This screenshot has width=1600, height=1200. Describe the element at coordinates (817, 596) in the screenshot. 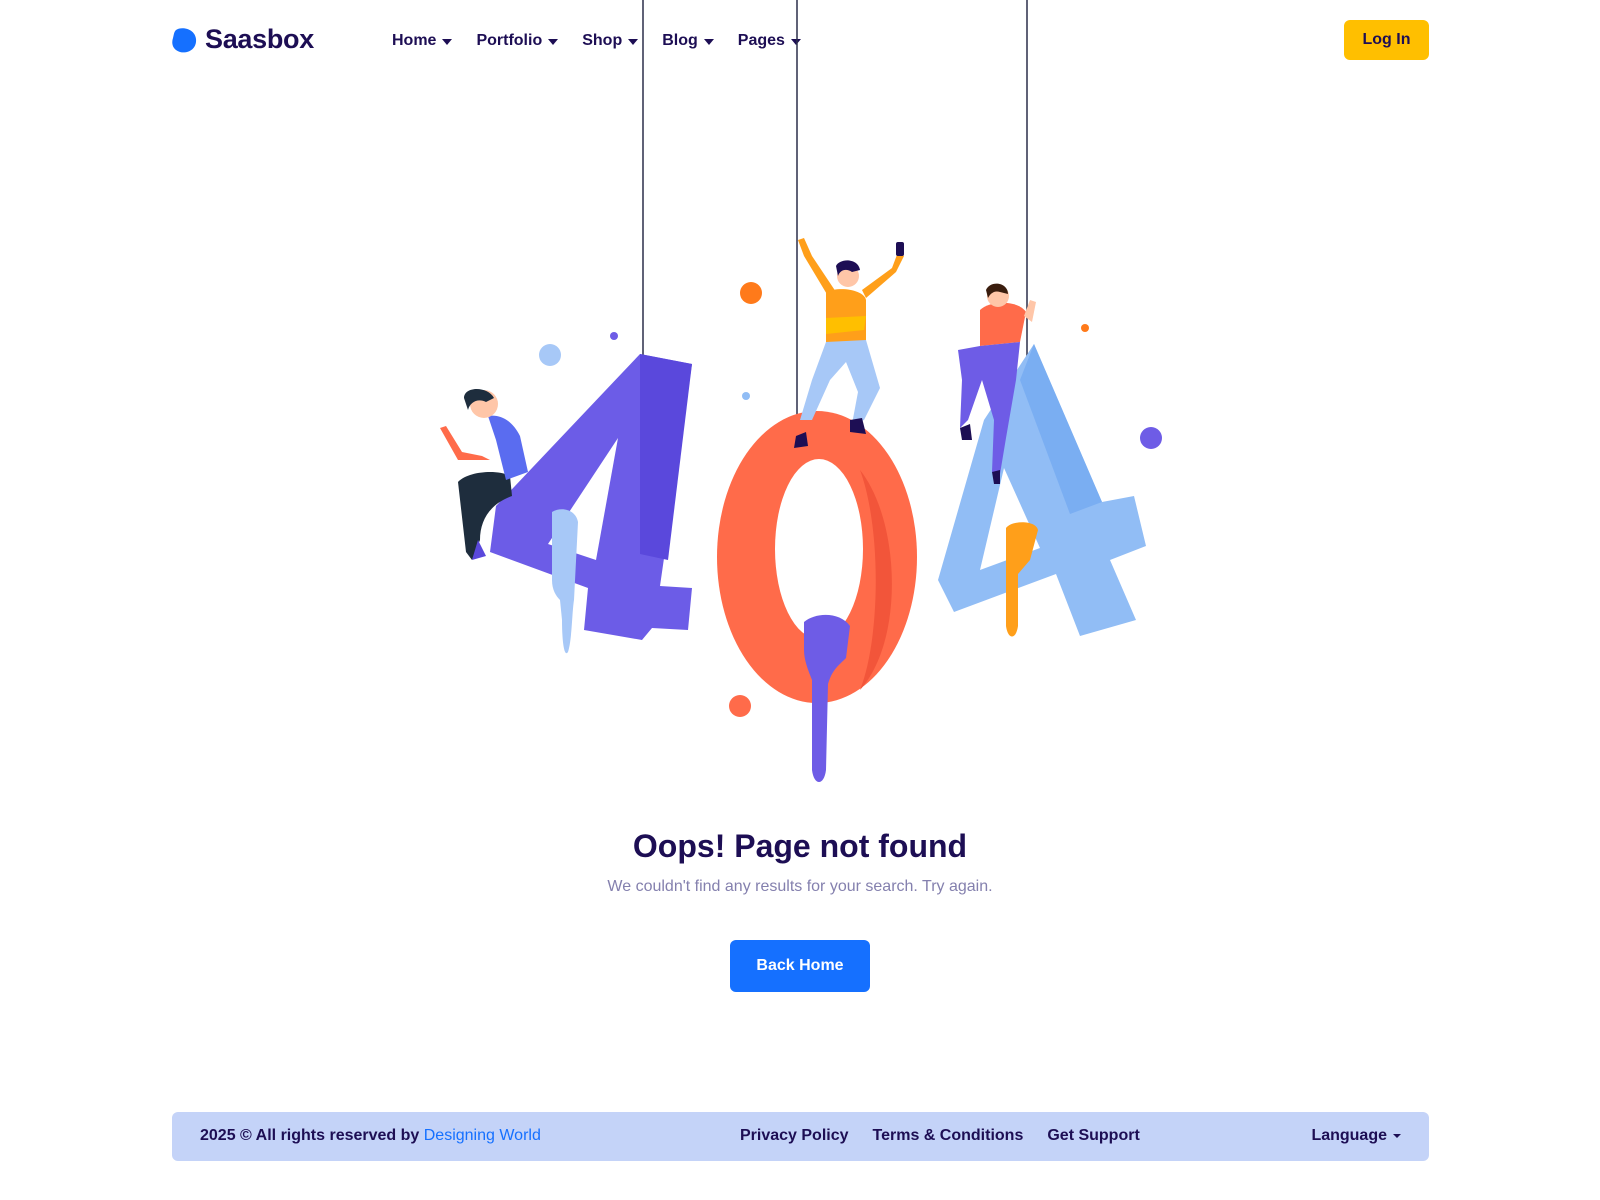

I see `digit-zero` at that location.